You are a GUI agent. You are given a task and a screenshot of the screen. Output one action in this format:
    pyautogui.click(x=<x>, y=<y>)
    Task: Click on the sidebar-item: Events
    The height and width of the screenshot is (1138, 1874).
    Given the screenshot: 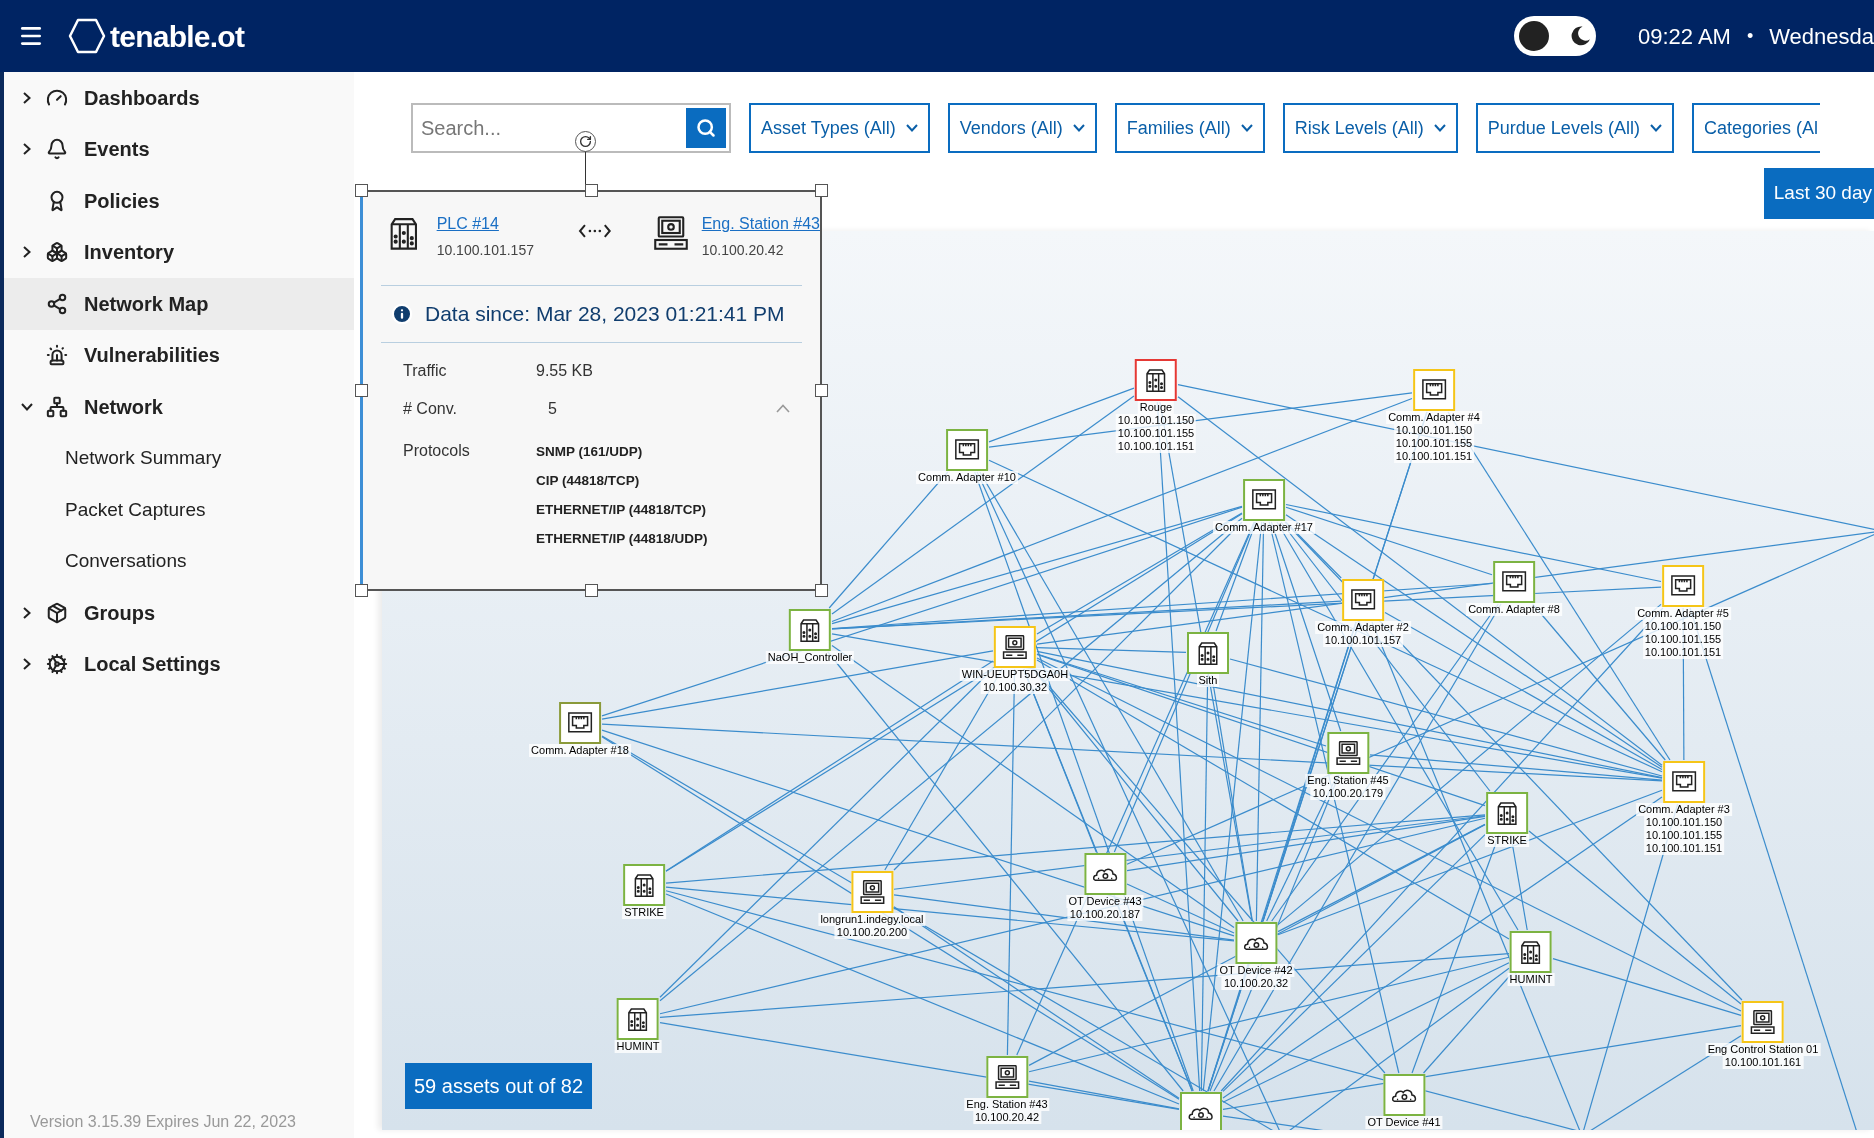 What is the action you would take?
    pyautogui.click(x=179, y=149)
    